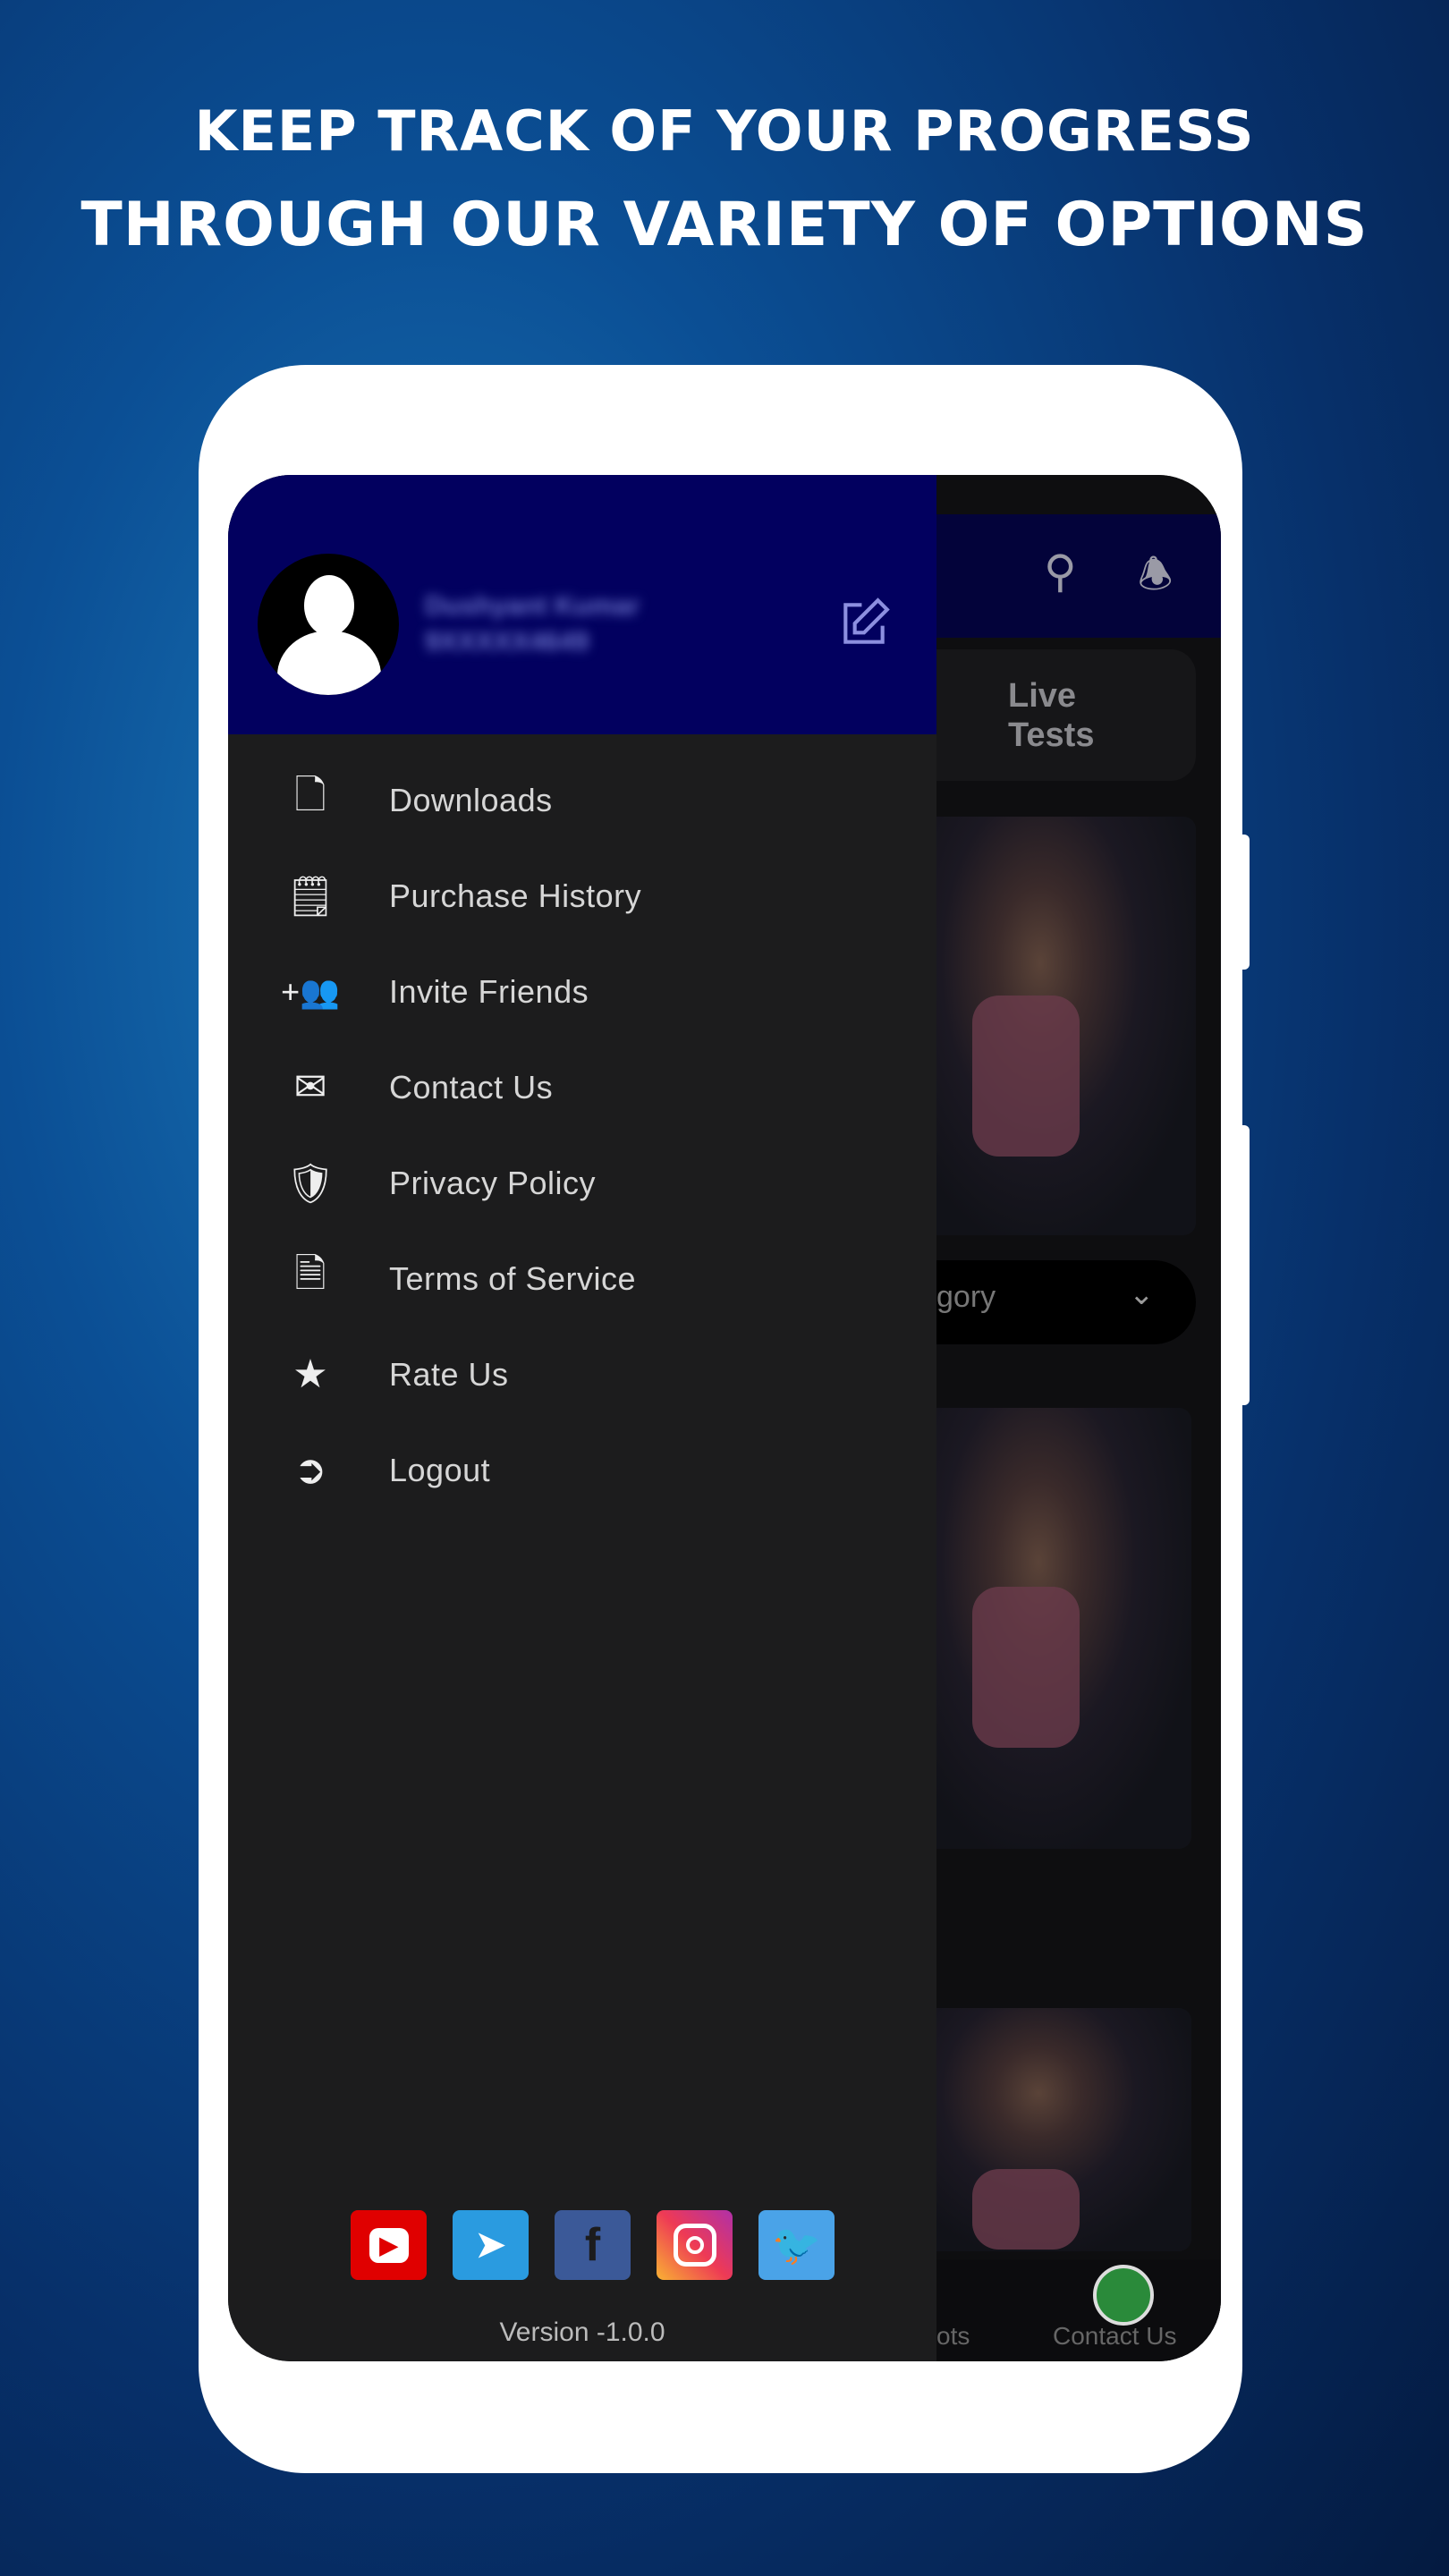 The image size is (1449, 2576). What do you see at coordinates (310, 1374) in the screenshot?
I see `star-icon: ★` at bounding box center [310, 1374].